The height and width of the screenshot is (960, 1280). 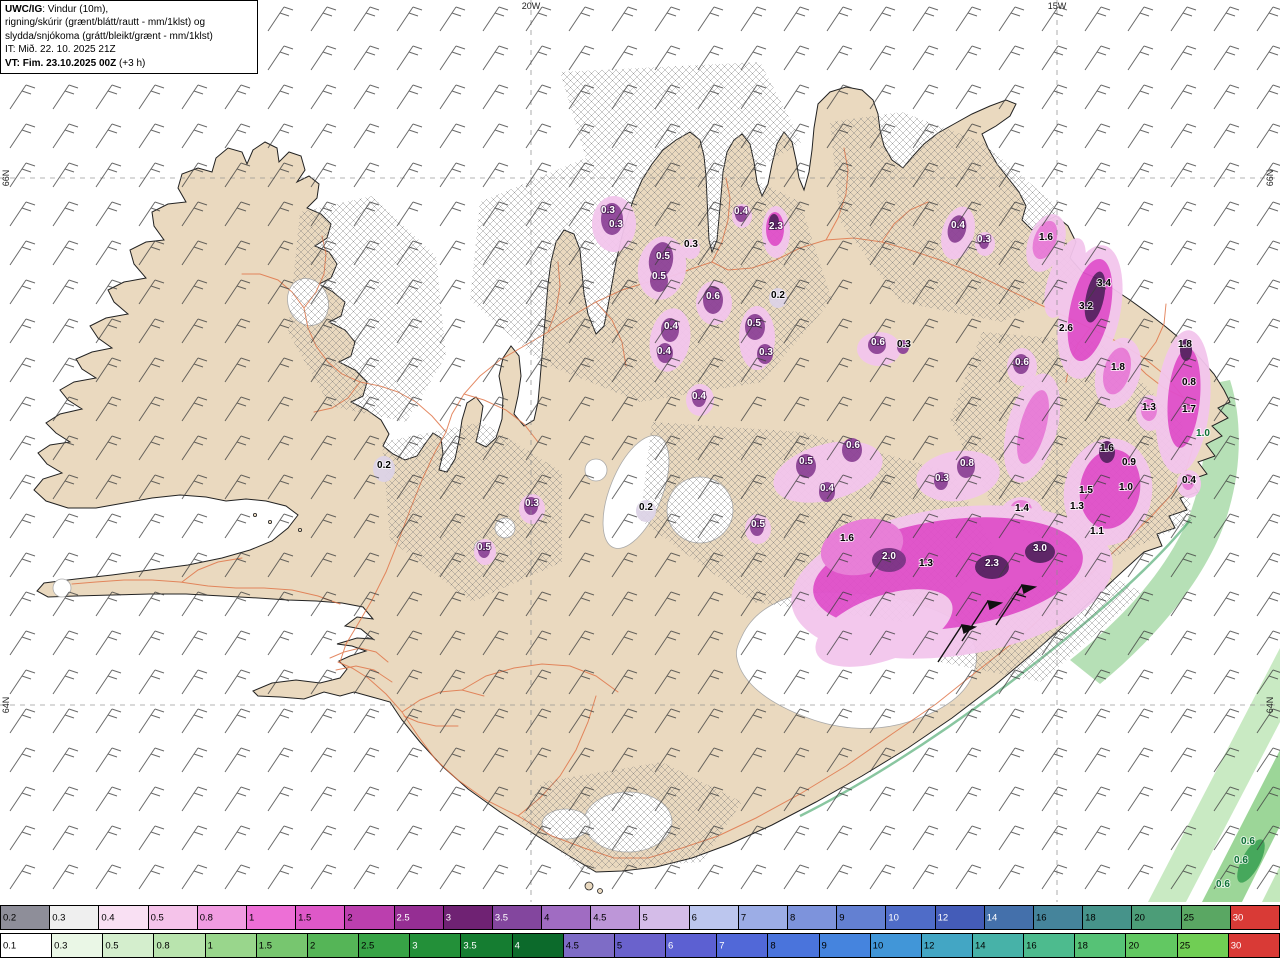 What do you see at coordinates (1041, 917) in the screenshot?
I see `colorbar-cell-label: 16` at bounding box center [1041, 917].